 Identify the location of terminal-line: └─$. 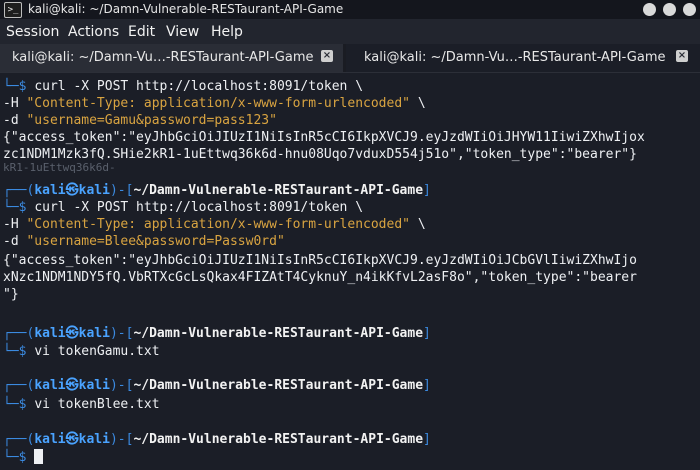
(23, 457).